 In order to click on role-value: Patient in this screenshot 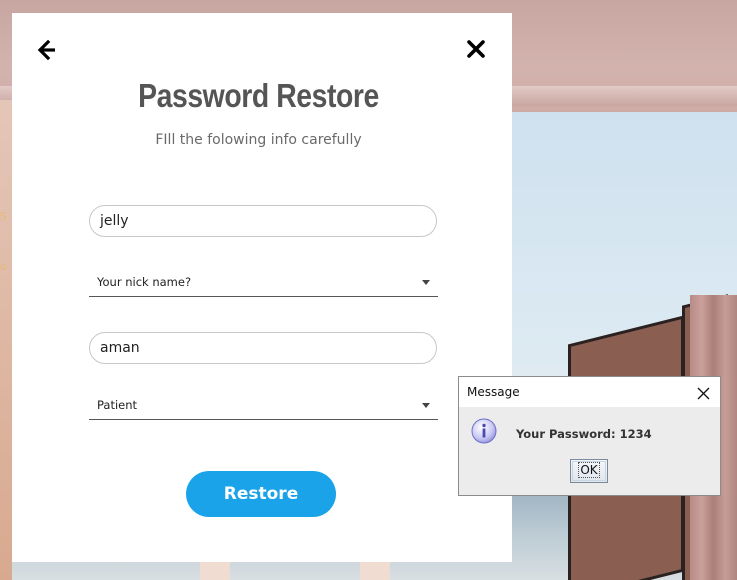, I will do `click(117, 405)`.